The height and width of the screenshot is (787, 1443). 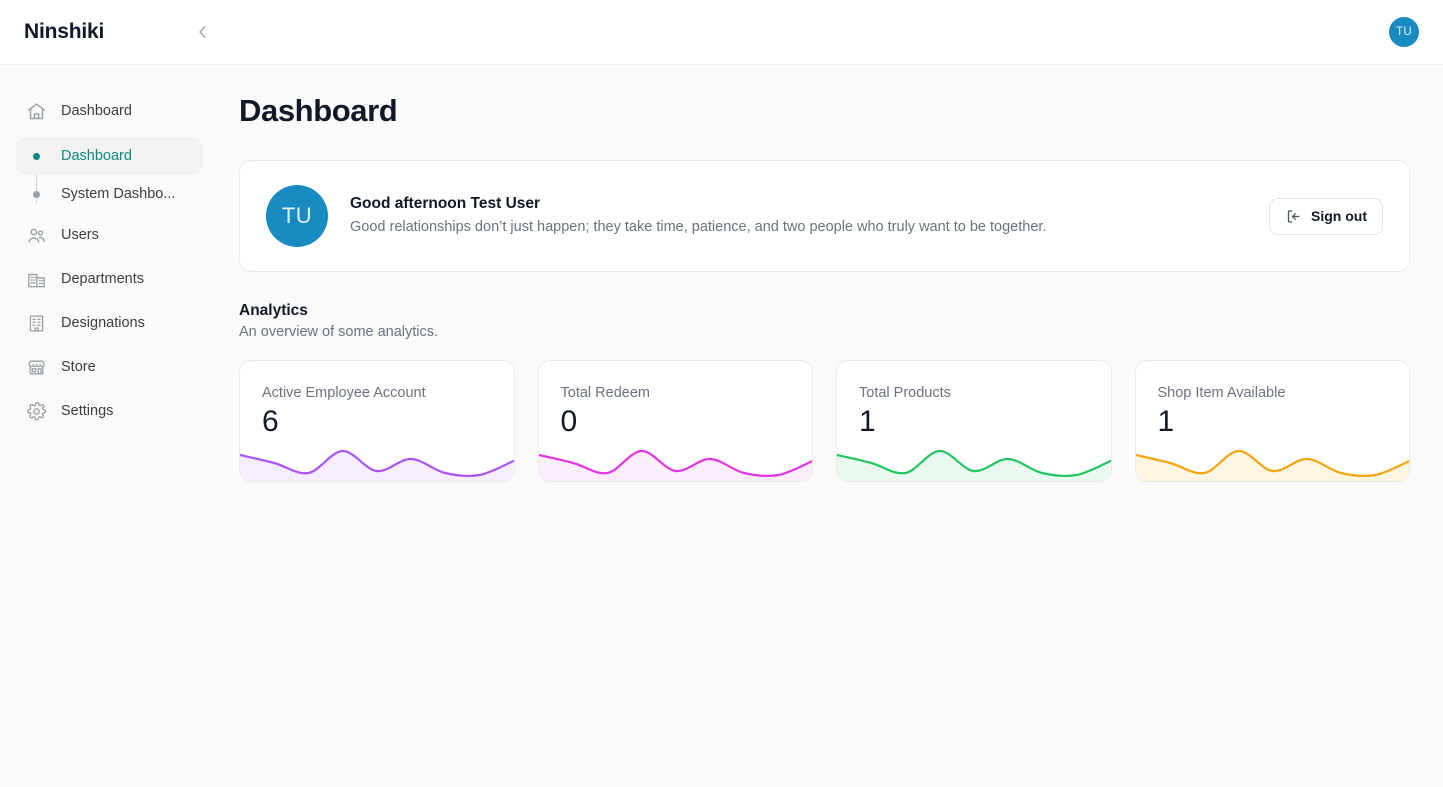 I want to click on greeting-title: Good afternoon Test User, so click(x=445, y=203).